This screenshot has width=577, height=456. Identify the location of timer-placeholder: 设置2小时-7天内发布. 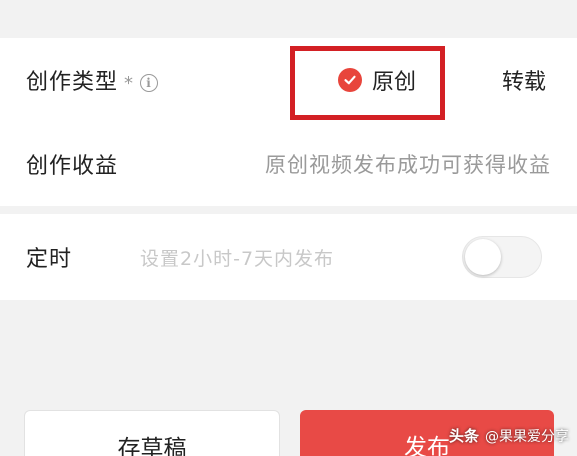
(237, 257).